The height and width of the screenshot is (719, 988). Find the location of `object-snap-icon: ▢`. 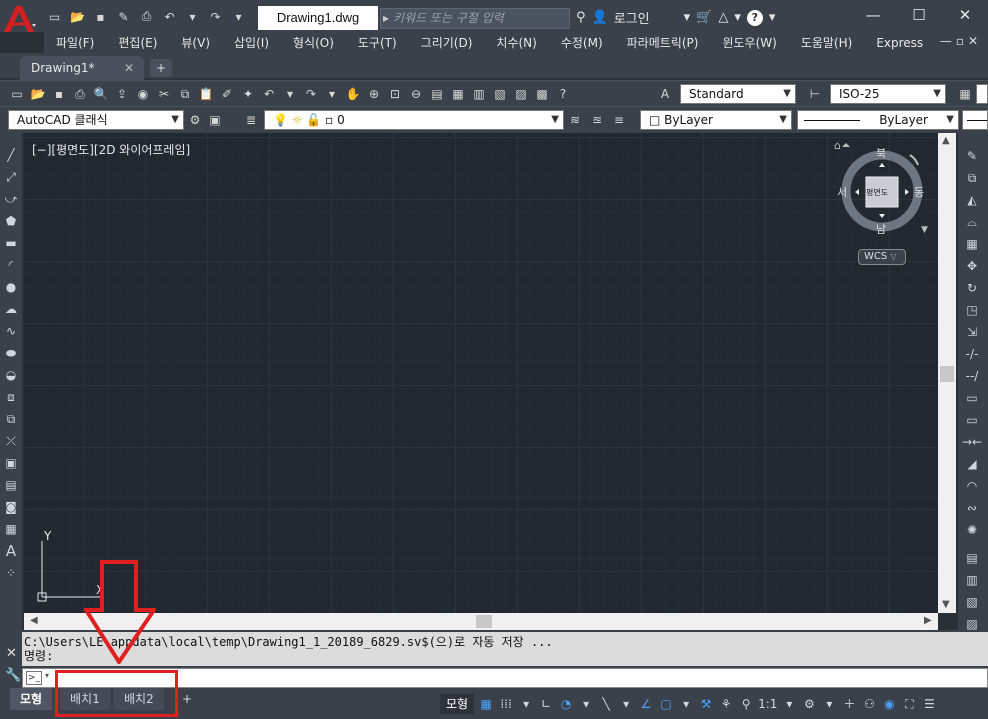

object-snap-icon: ▢ is located at coordinates (666, 704).